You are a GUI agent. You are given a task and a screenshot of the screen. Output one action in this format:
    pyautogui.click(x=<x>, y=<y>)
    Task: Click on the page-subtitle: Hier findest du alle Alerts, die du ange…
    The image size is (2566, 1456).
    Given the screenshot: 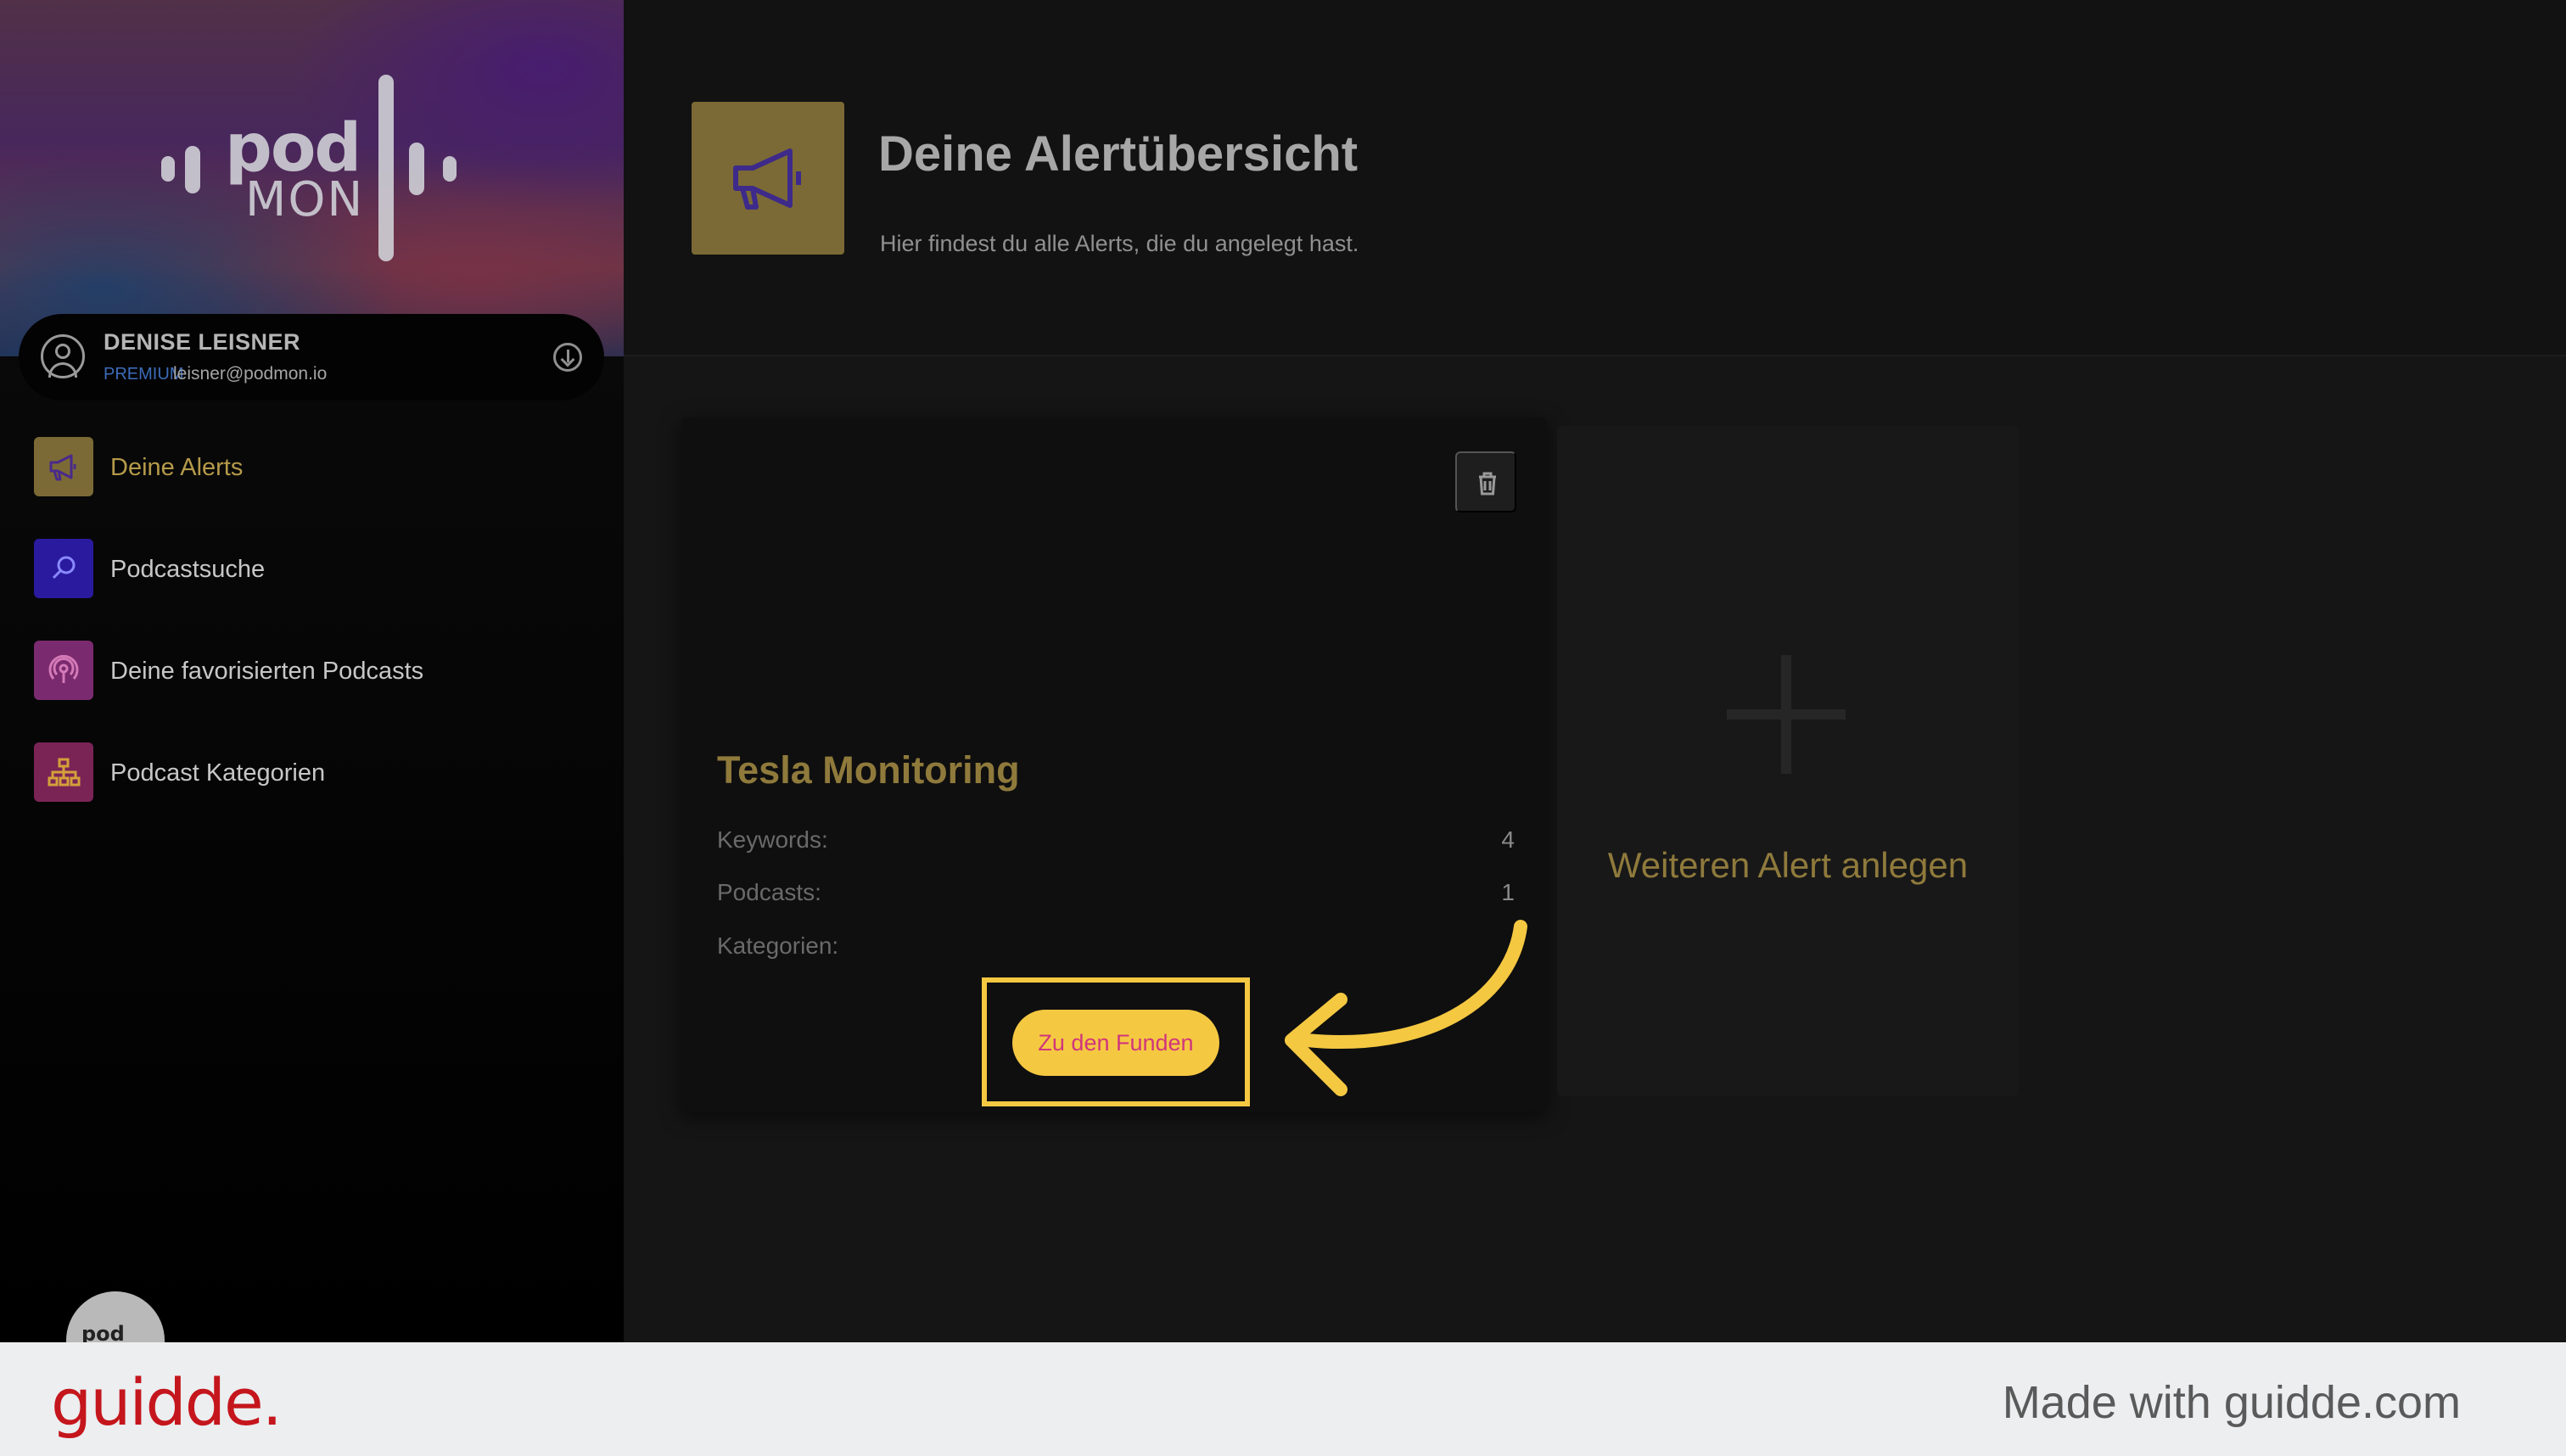 What is the action you would take?
    pyautogui.click(x=1119, y=244)
    